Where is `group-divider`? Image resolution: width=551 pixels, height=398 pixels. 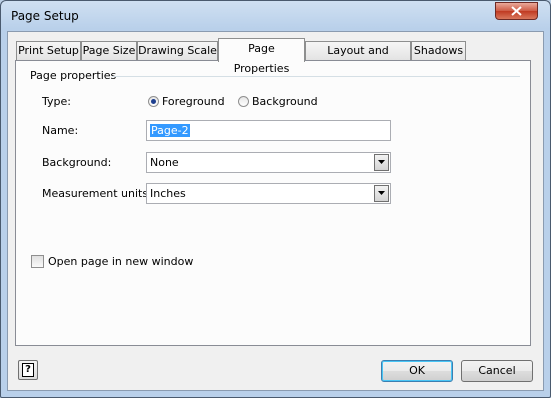 group-divider is located at coordinates (316, 76).